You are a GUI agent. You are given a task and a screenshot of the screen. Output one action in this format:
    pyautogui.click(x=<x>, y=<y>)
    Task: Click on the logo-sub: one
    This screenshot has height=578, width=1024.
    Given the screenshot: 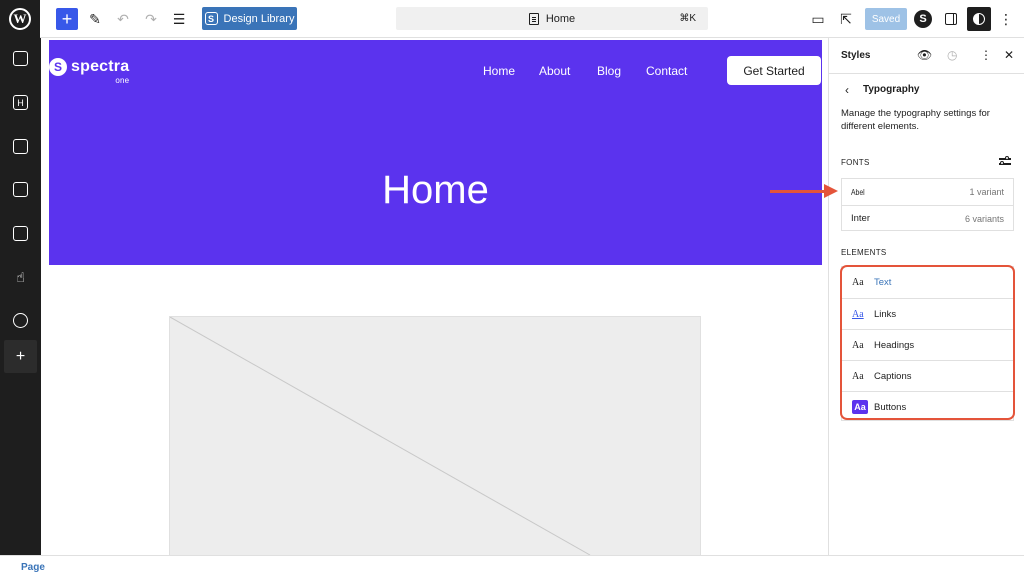 What is the action you would take?
    pyautogui.click(x=122, y=80)
    